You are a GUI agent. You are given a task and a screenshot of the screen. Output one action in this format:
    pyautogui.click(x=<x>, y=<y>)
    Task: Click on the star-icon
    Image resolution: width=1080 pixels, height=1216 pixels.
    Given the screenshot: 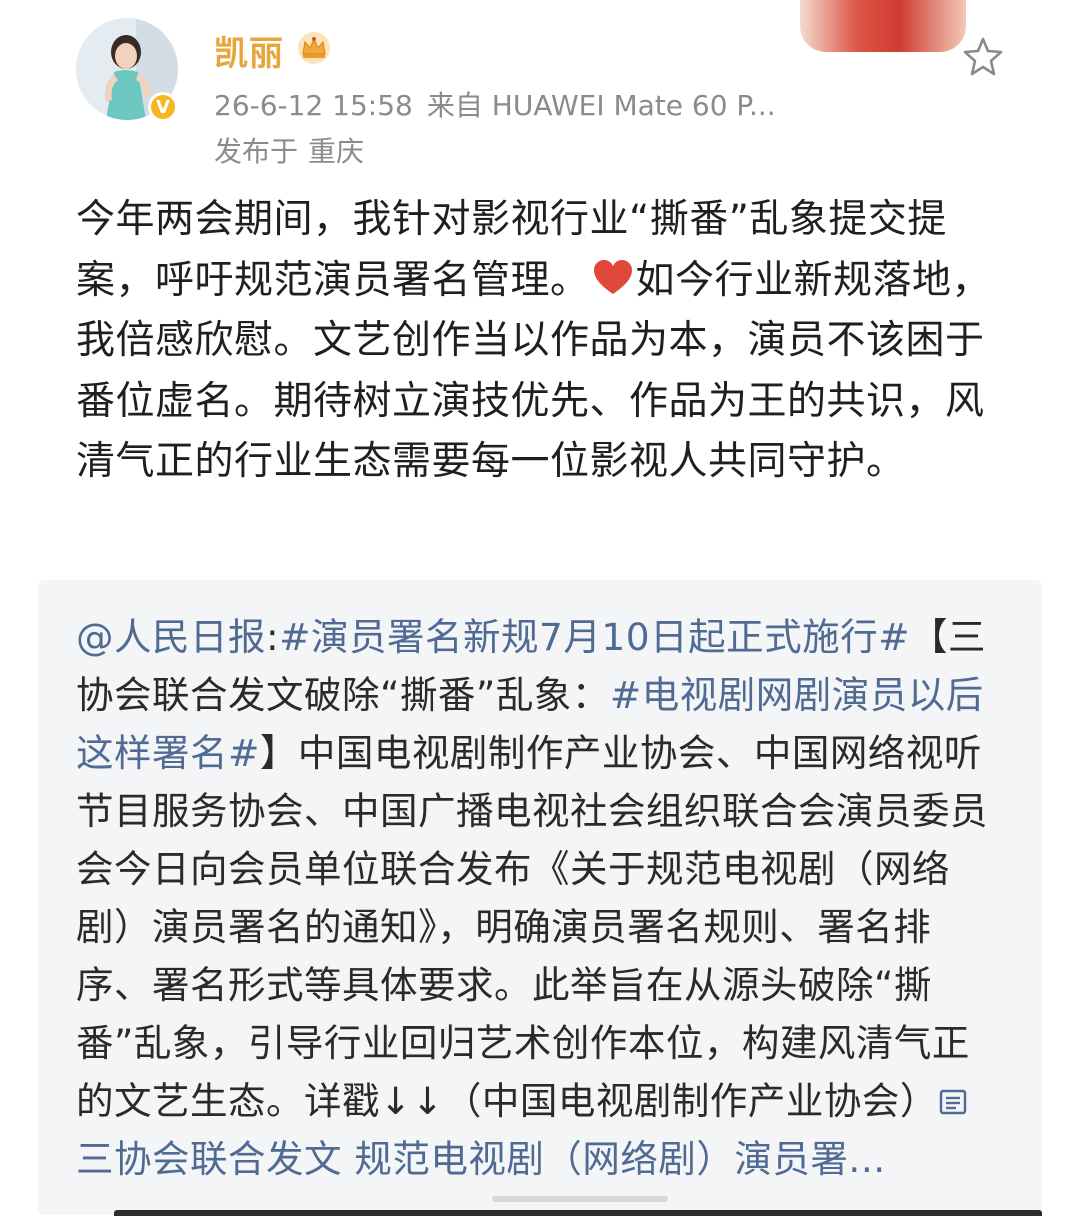 What is the action you would take?
    pyautogui.click(x=983, y=56)
    